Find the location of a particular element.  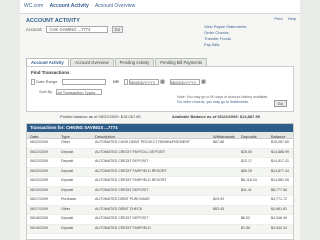

column-header: Type is located at coordinates (65, 136).